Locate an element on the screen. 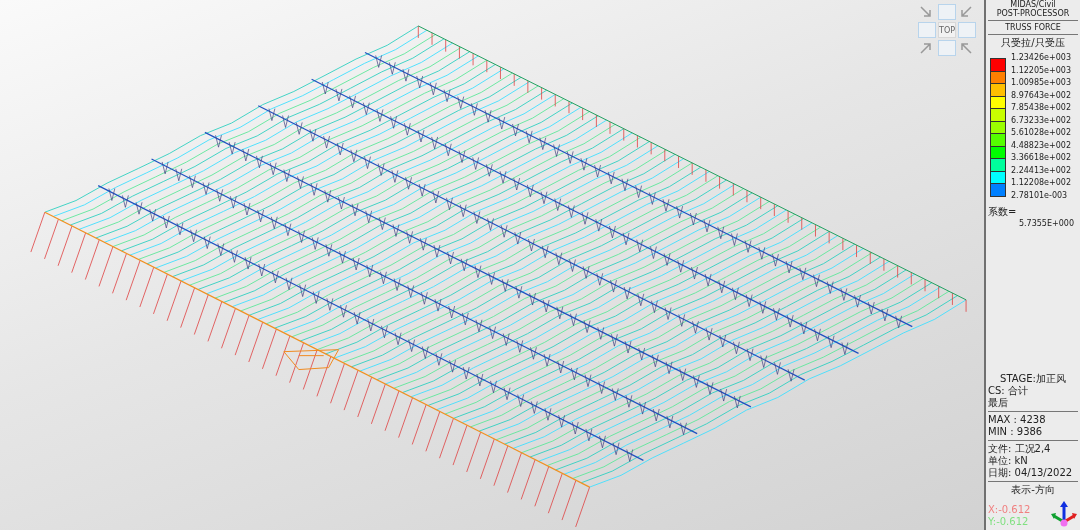  scale-value: 1.12208e+002 is located at coordinates (1041, 183).